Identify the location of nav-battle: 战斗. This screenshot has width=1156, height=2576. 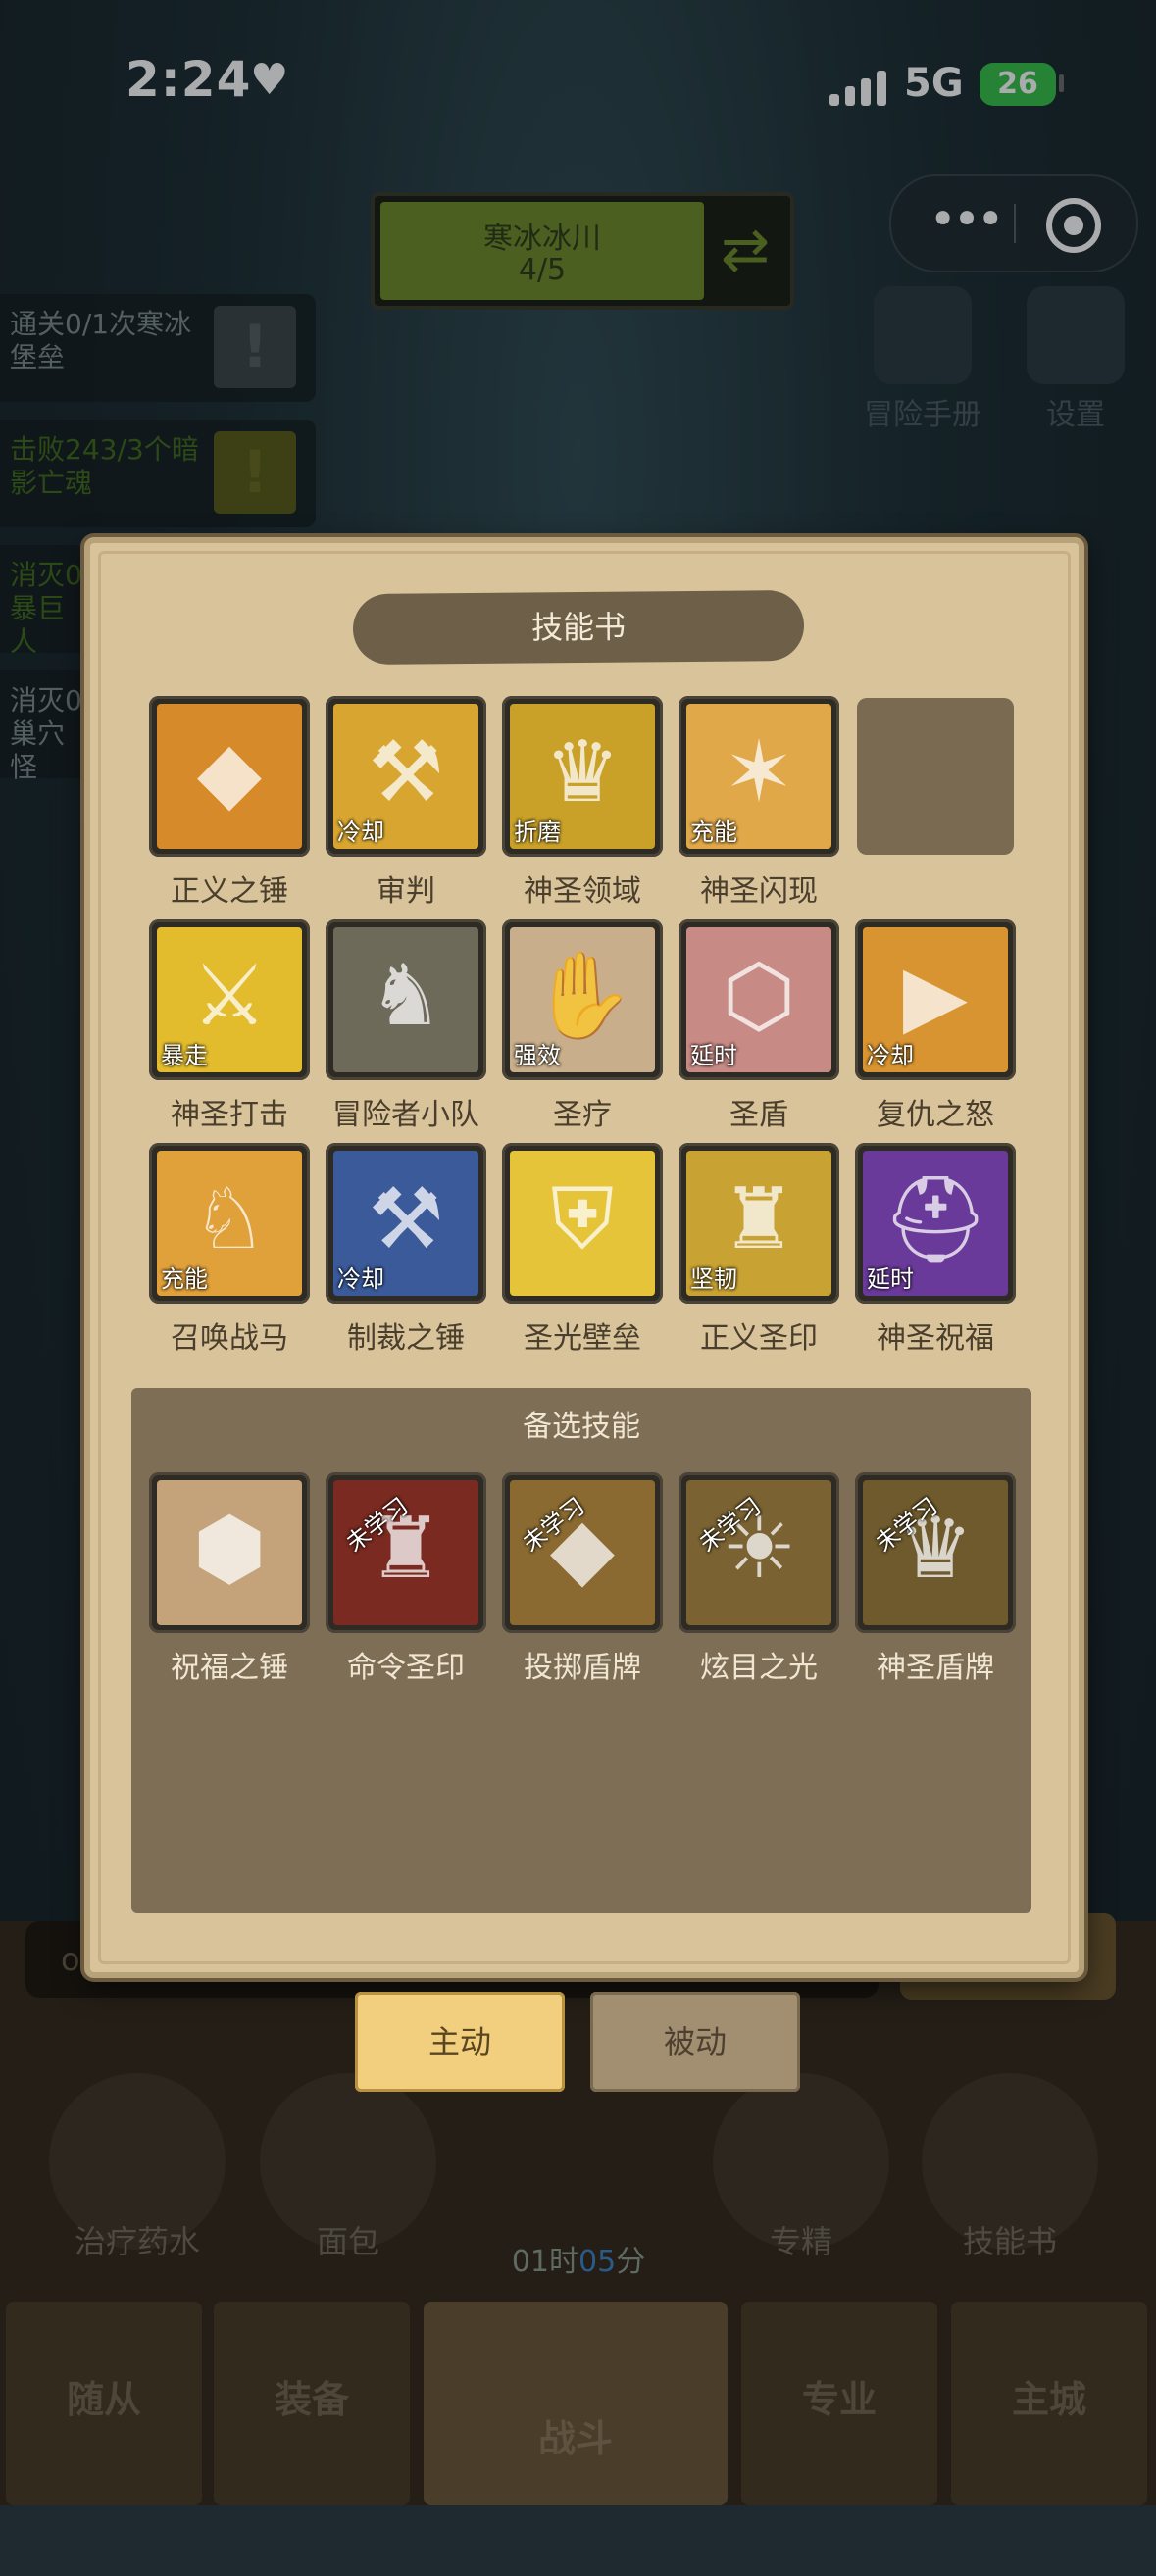
(576, 2403).